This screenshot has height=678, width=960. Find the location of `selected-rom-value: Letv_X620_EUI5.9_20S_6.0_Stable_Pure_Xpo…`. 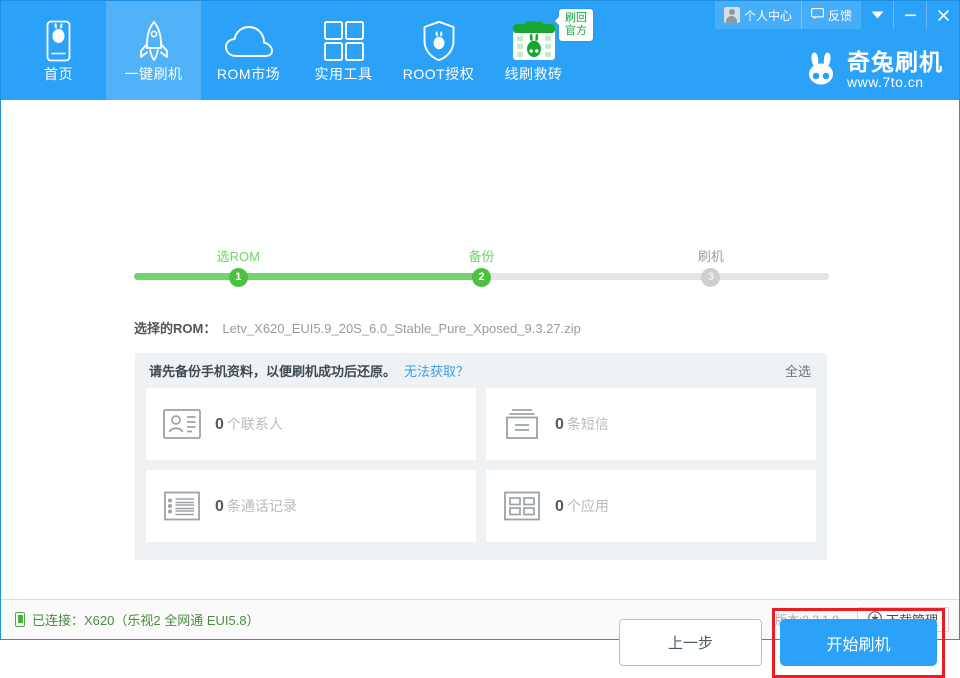

selected-rom-value: Letv_X620_EUI5.9_20S_6.0_Stable_Pure_Xpo… is located at coordinates (401, 328).